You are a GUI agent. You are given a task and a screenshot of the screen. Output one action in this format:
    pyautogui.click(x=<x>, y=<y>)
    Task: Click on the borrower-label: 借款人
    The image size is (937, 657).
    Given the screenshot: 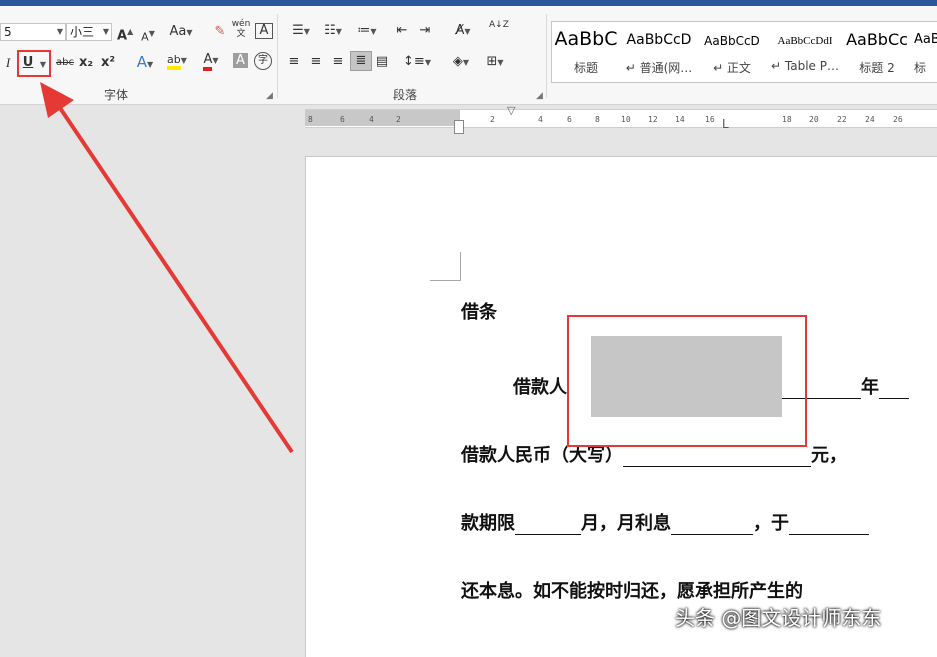 What is the action you would take?
    pyautogui.click(x=540, y=387)
    